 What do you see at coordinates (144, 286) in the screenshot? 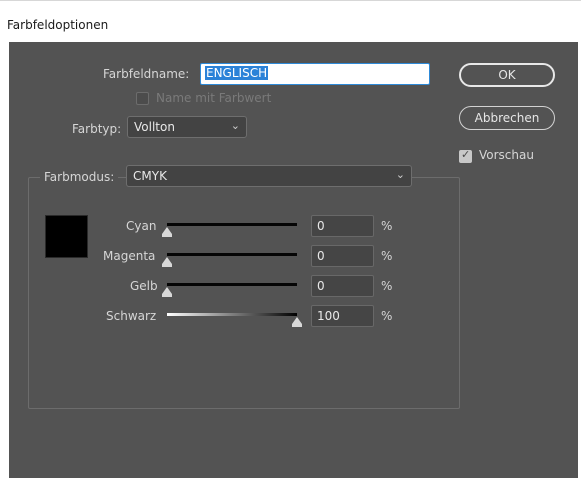
I see `yellow-label: Gelb` at bounding box center [144, 286].